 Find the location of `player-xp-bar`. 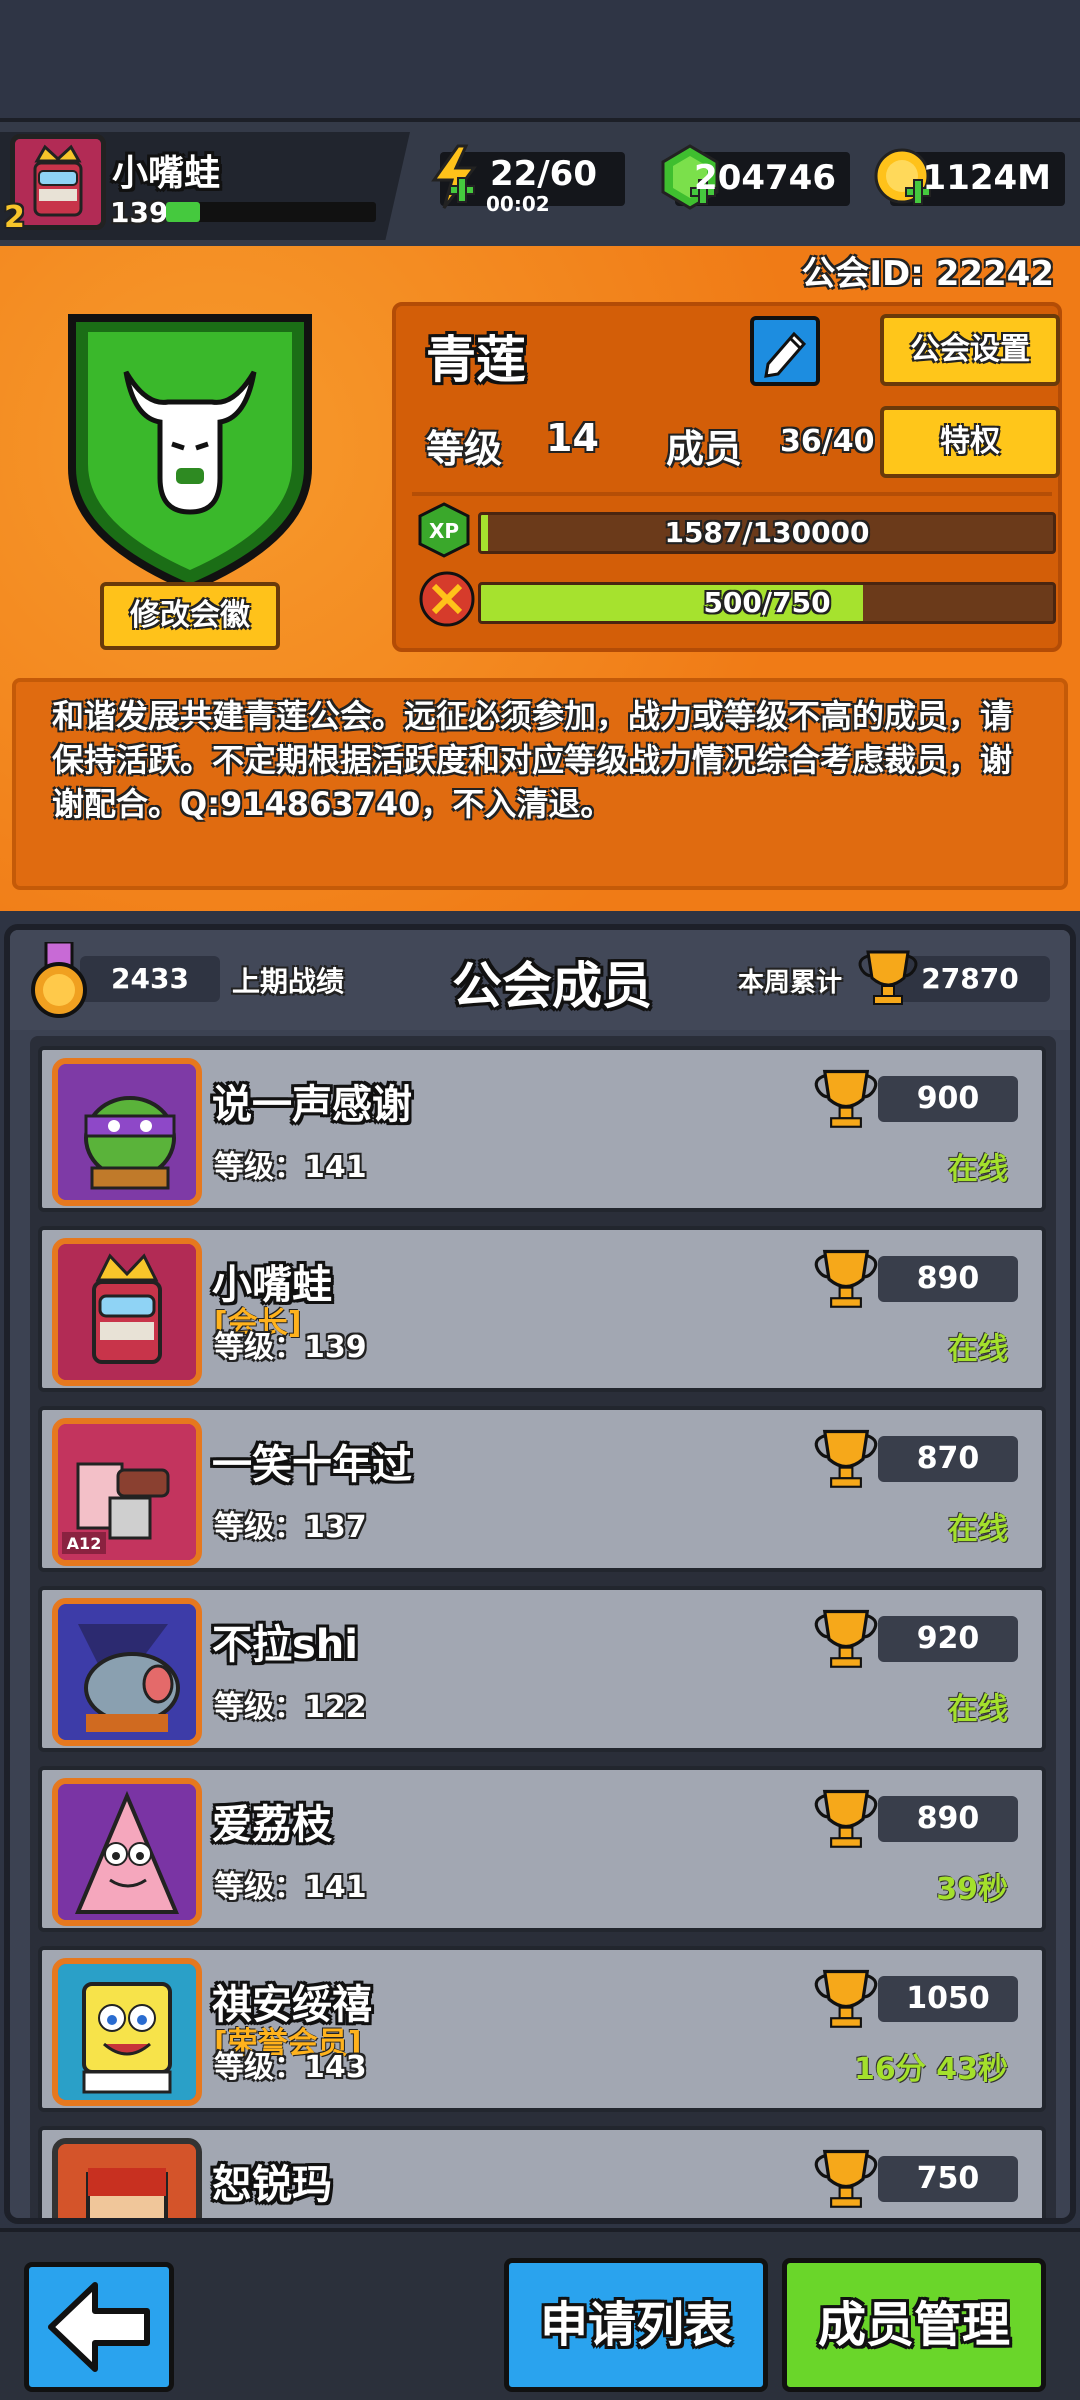

player-xp-bar is located at coordinates (271, 212).